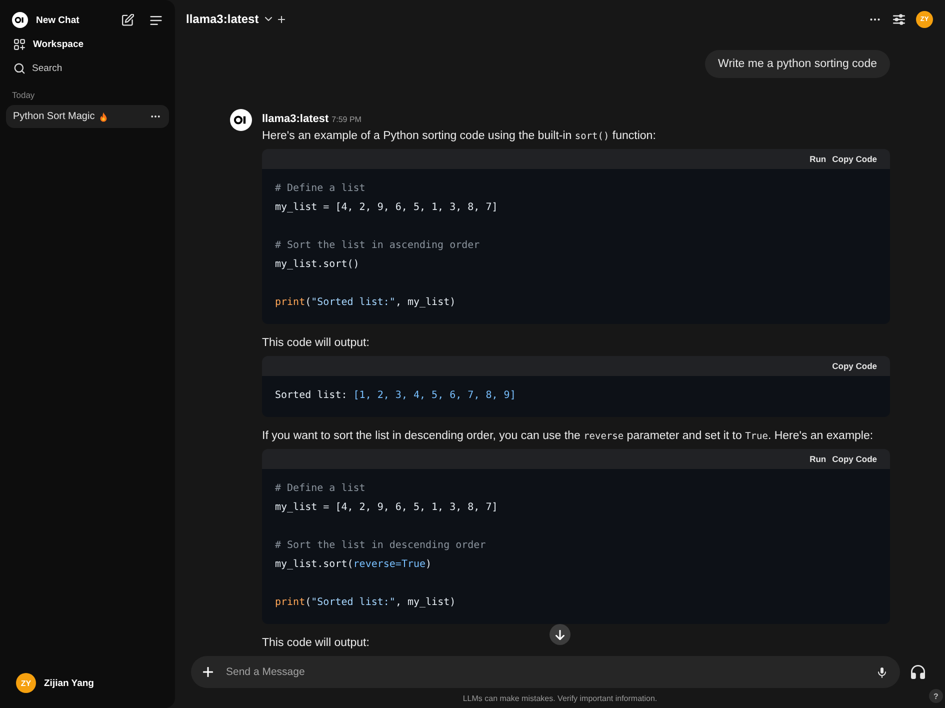  Describe the element at coordinates (38, 68) in the screenshot. I see `search-button: Search` at that location.